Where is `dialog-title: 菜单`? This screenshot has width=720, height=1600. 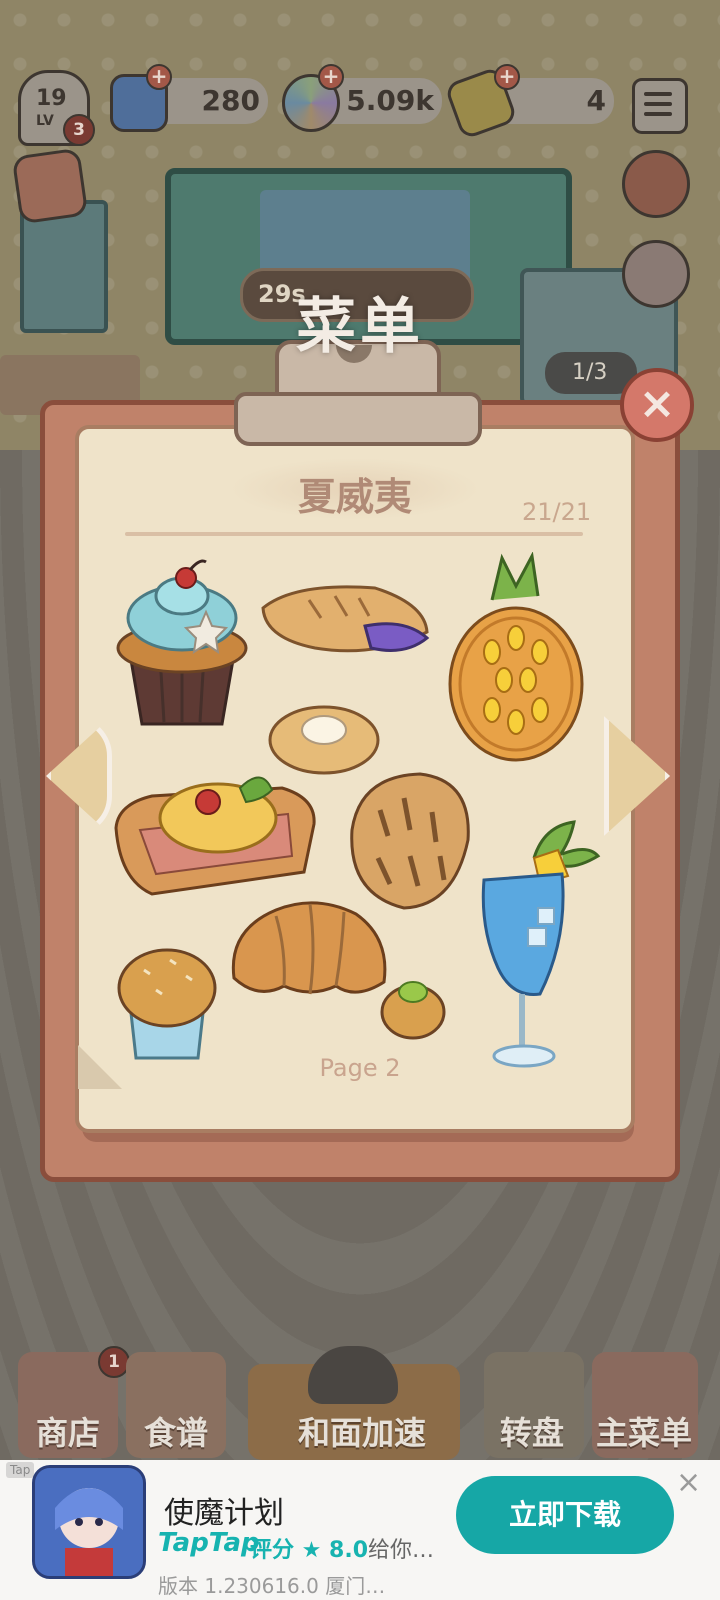 dialog-title: 菜单 is located at coordinates (360, 327).